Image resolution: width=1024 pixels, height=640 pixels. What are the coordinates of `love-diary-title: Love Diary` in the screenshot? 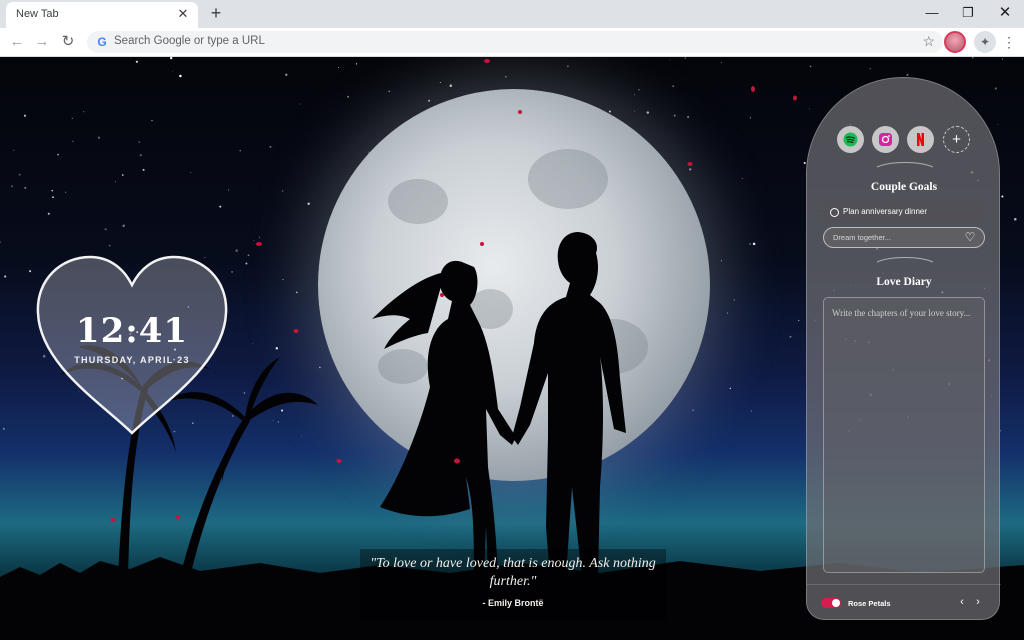 It's located at (904, 282).